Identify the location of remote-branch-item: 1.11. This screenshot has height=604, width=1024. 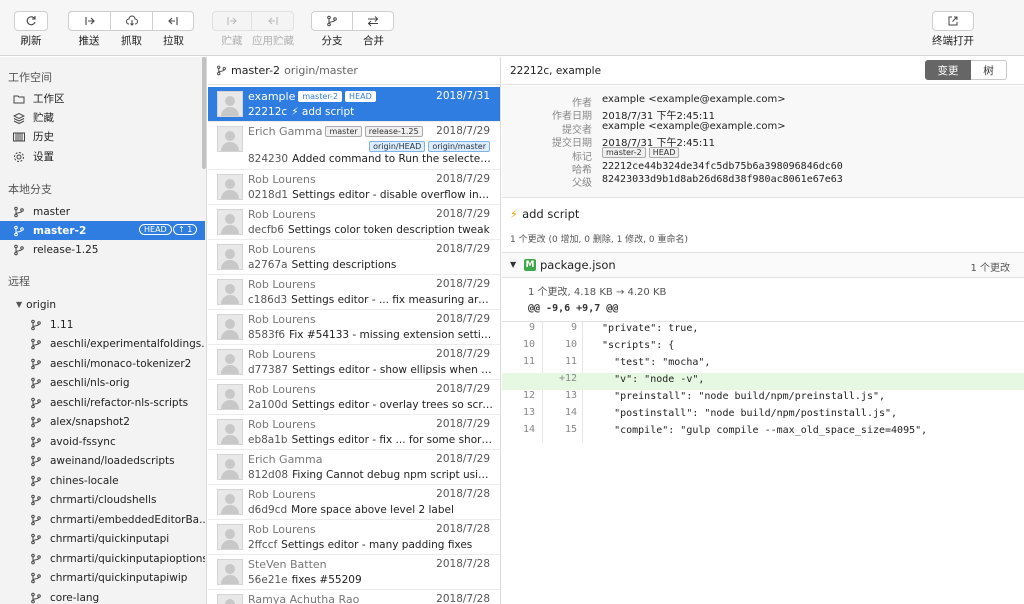
(102, 324).